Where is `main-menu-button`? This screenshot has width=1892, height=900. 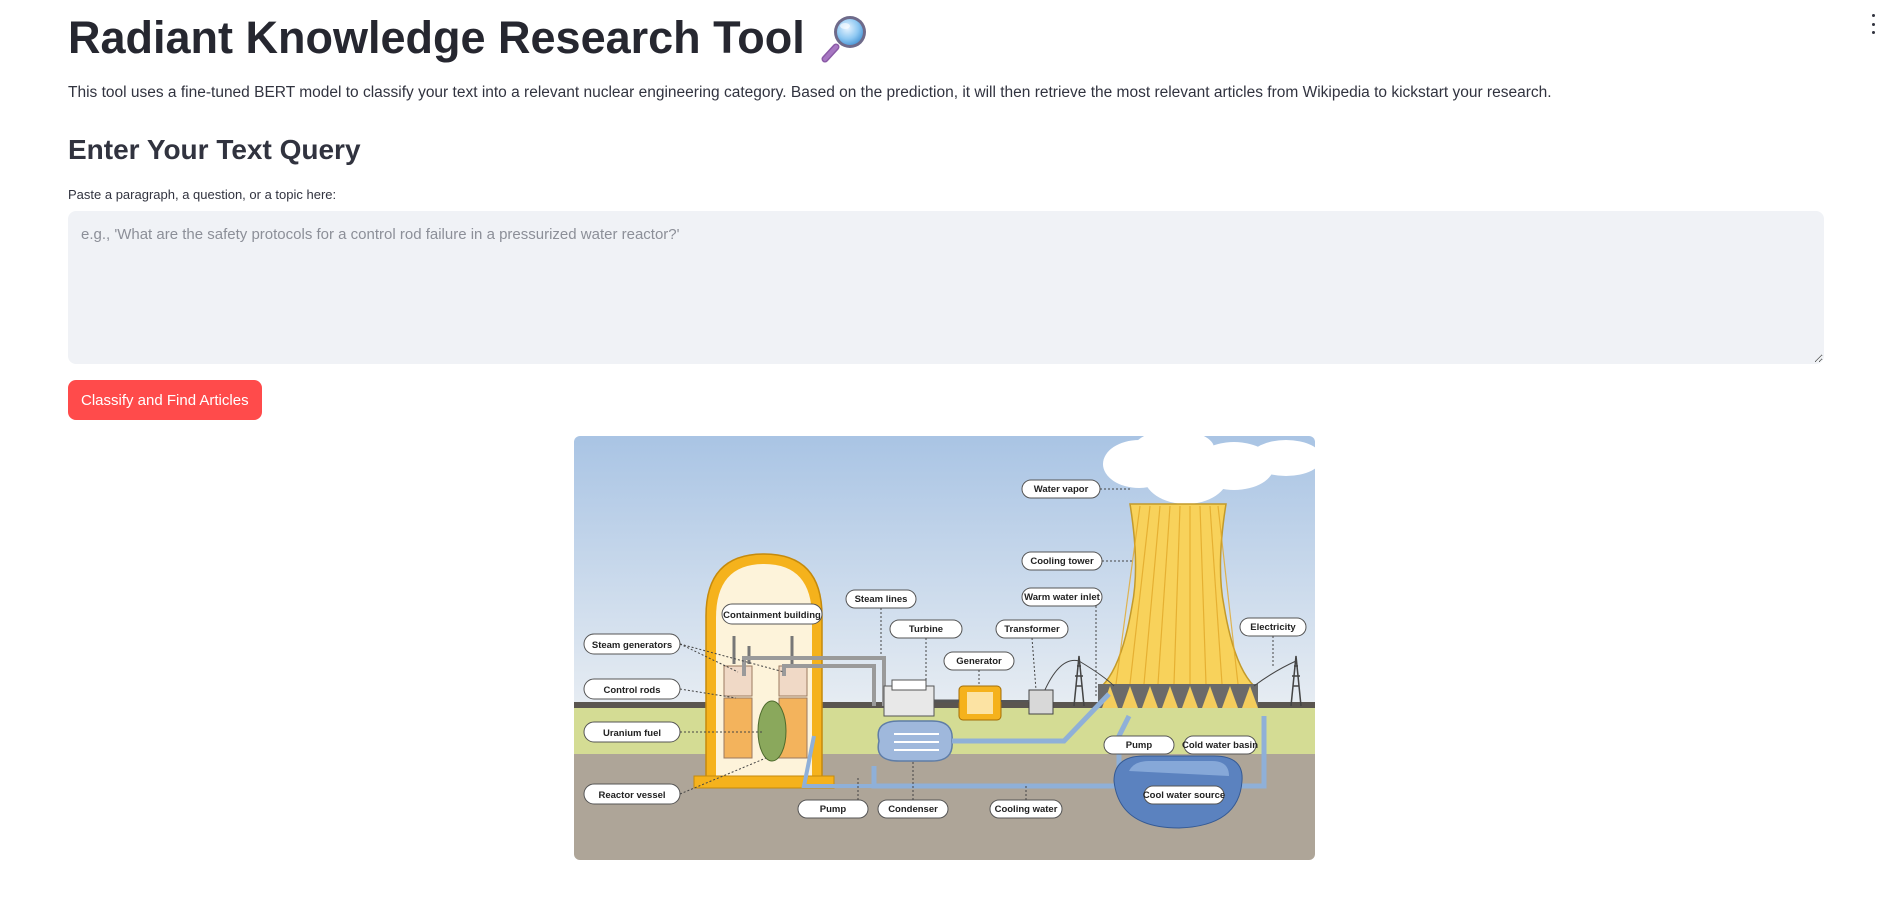 main-menu-button is located at coordinates (1873, 24).